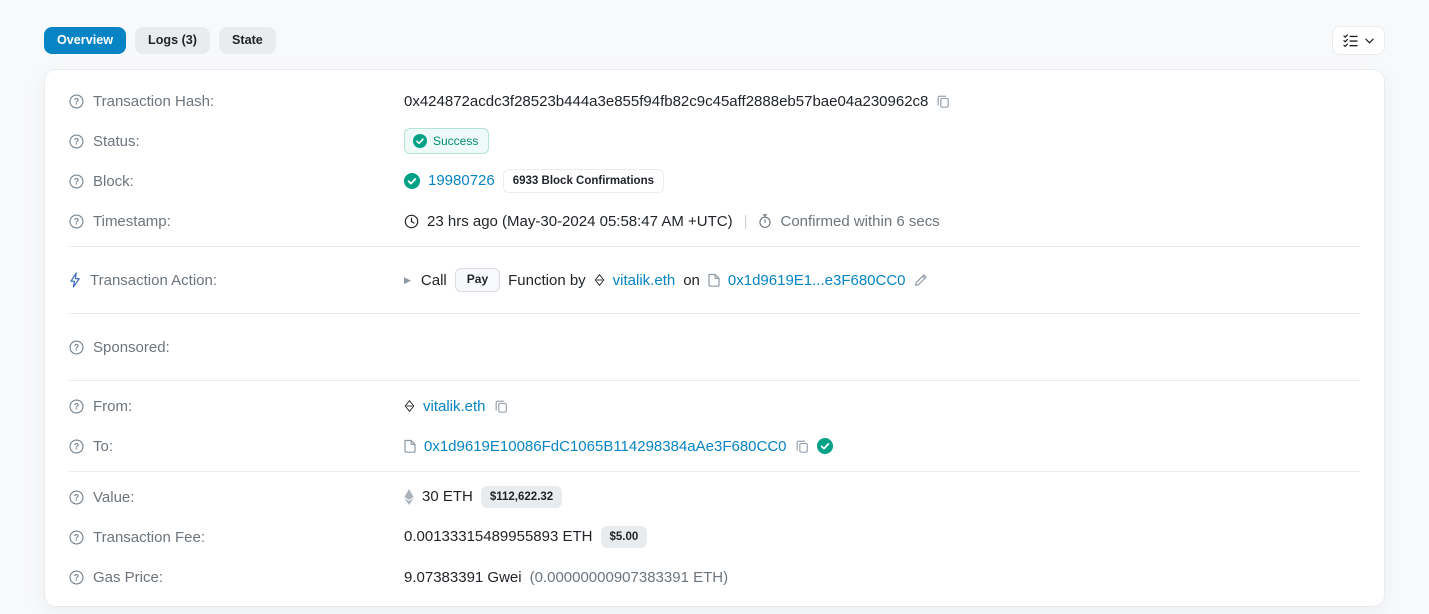 The image size is (1429, 614). What do you see at coordinates (714, 141) in the screenshot?
I see `row-status: ? Status: Success` at bounding box center [714, 141].